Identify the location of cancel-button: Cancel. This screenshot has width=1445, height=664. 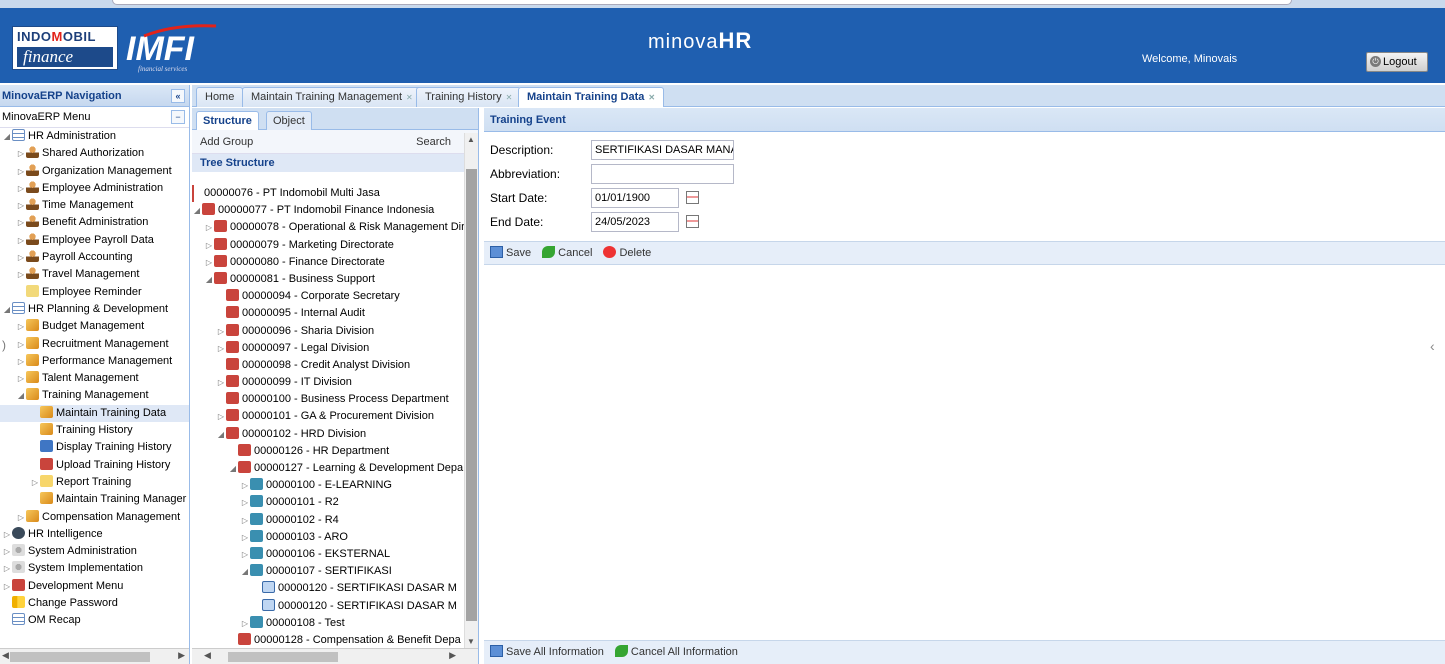
(567, 253).